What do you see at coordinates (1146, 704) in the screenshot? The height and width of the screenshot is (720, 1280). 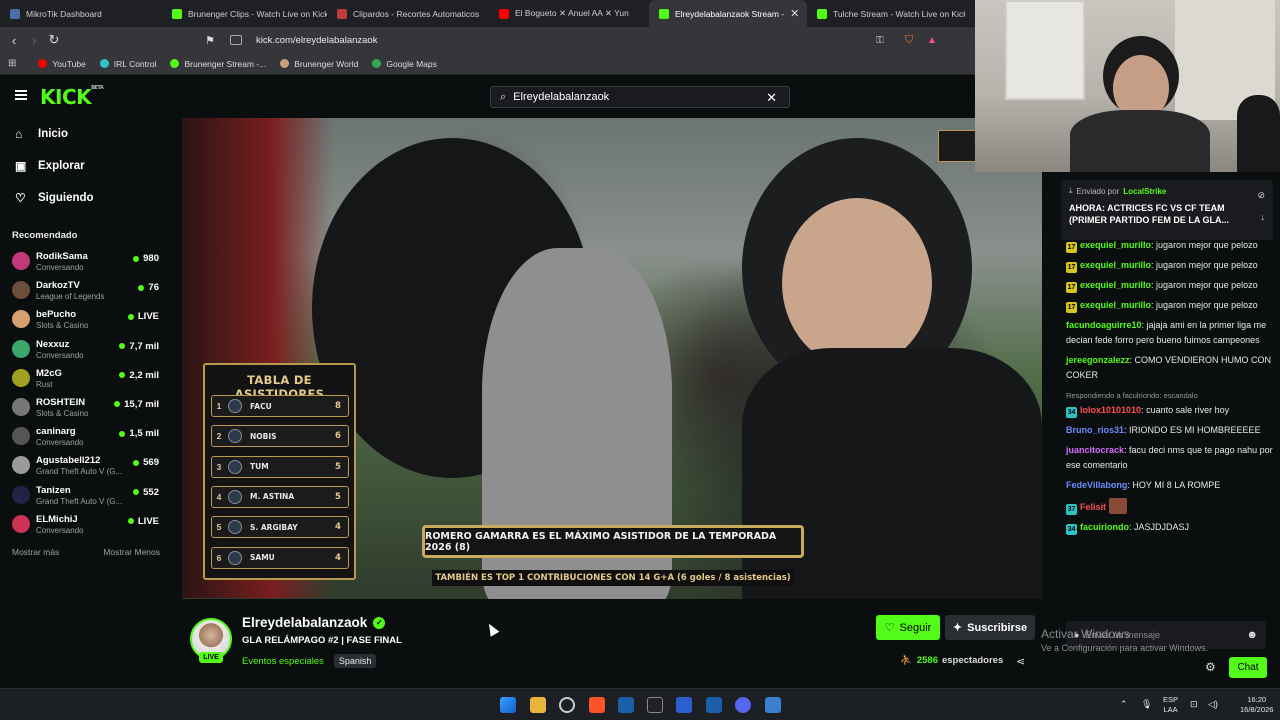 I see `microphone-icon: 🎙` at bounding box center [1146, 704].